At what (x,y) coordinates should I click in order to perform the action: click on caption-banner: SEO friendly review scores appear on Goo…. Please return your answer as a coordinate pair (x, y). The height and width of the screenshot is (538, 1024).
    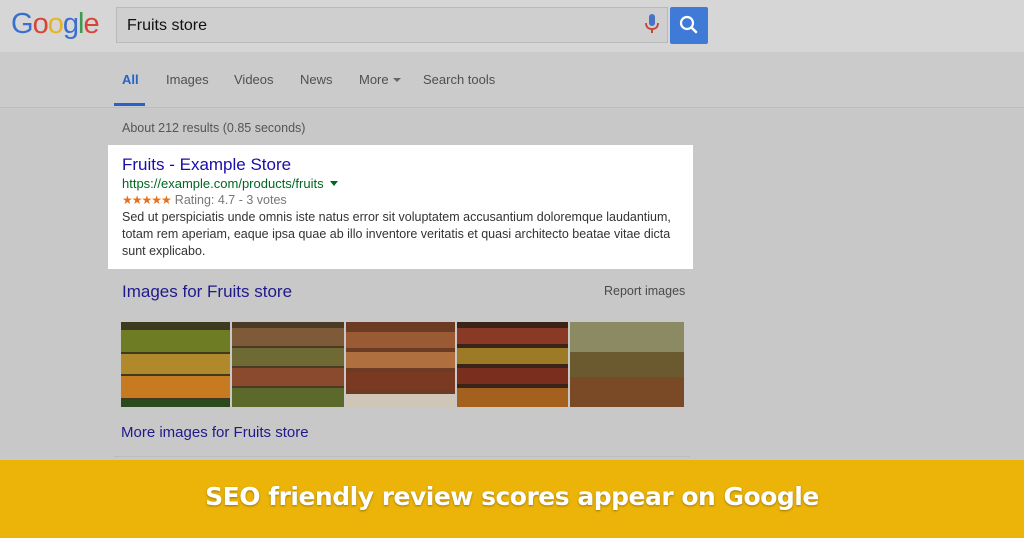
    Looking at the image, I should click on (512, 499).